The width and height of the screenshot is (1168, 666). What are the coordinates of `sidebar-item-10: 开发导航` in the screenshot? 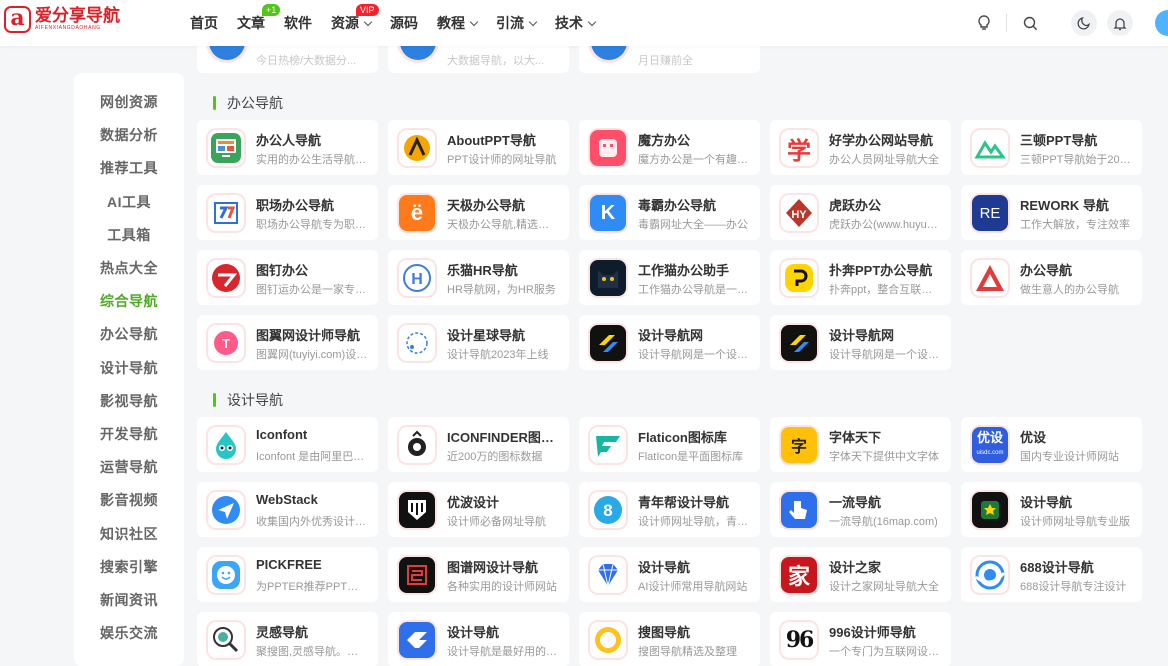 It's located at (129, 434).